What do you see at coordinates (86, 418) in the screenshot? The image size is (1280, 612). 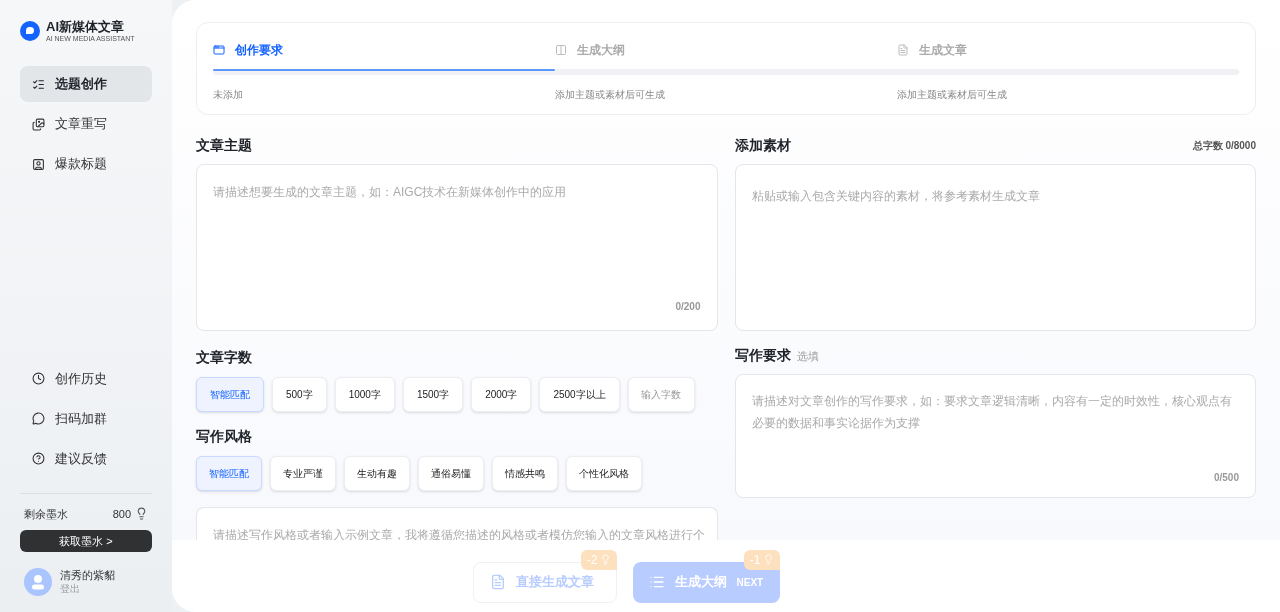 I see `nav-item: 扫码加群` at bounding box center [86, 418].